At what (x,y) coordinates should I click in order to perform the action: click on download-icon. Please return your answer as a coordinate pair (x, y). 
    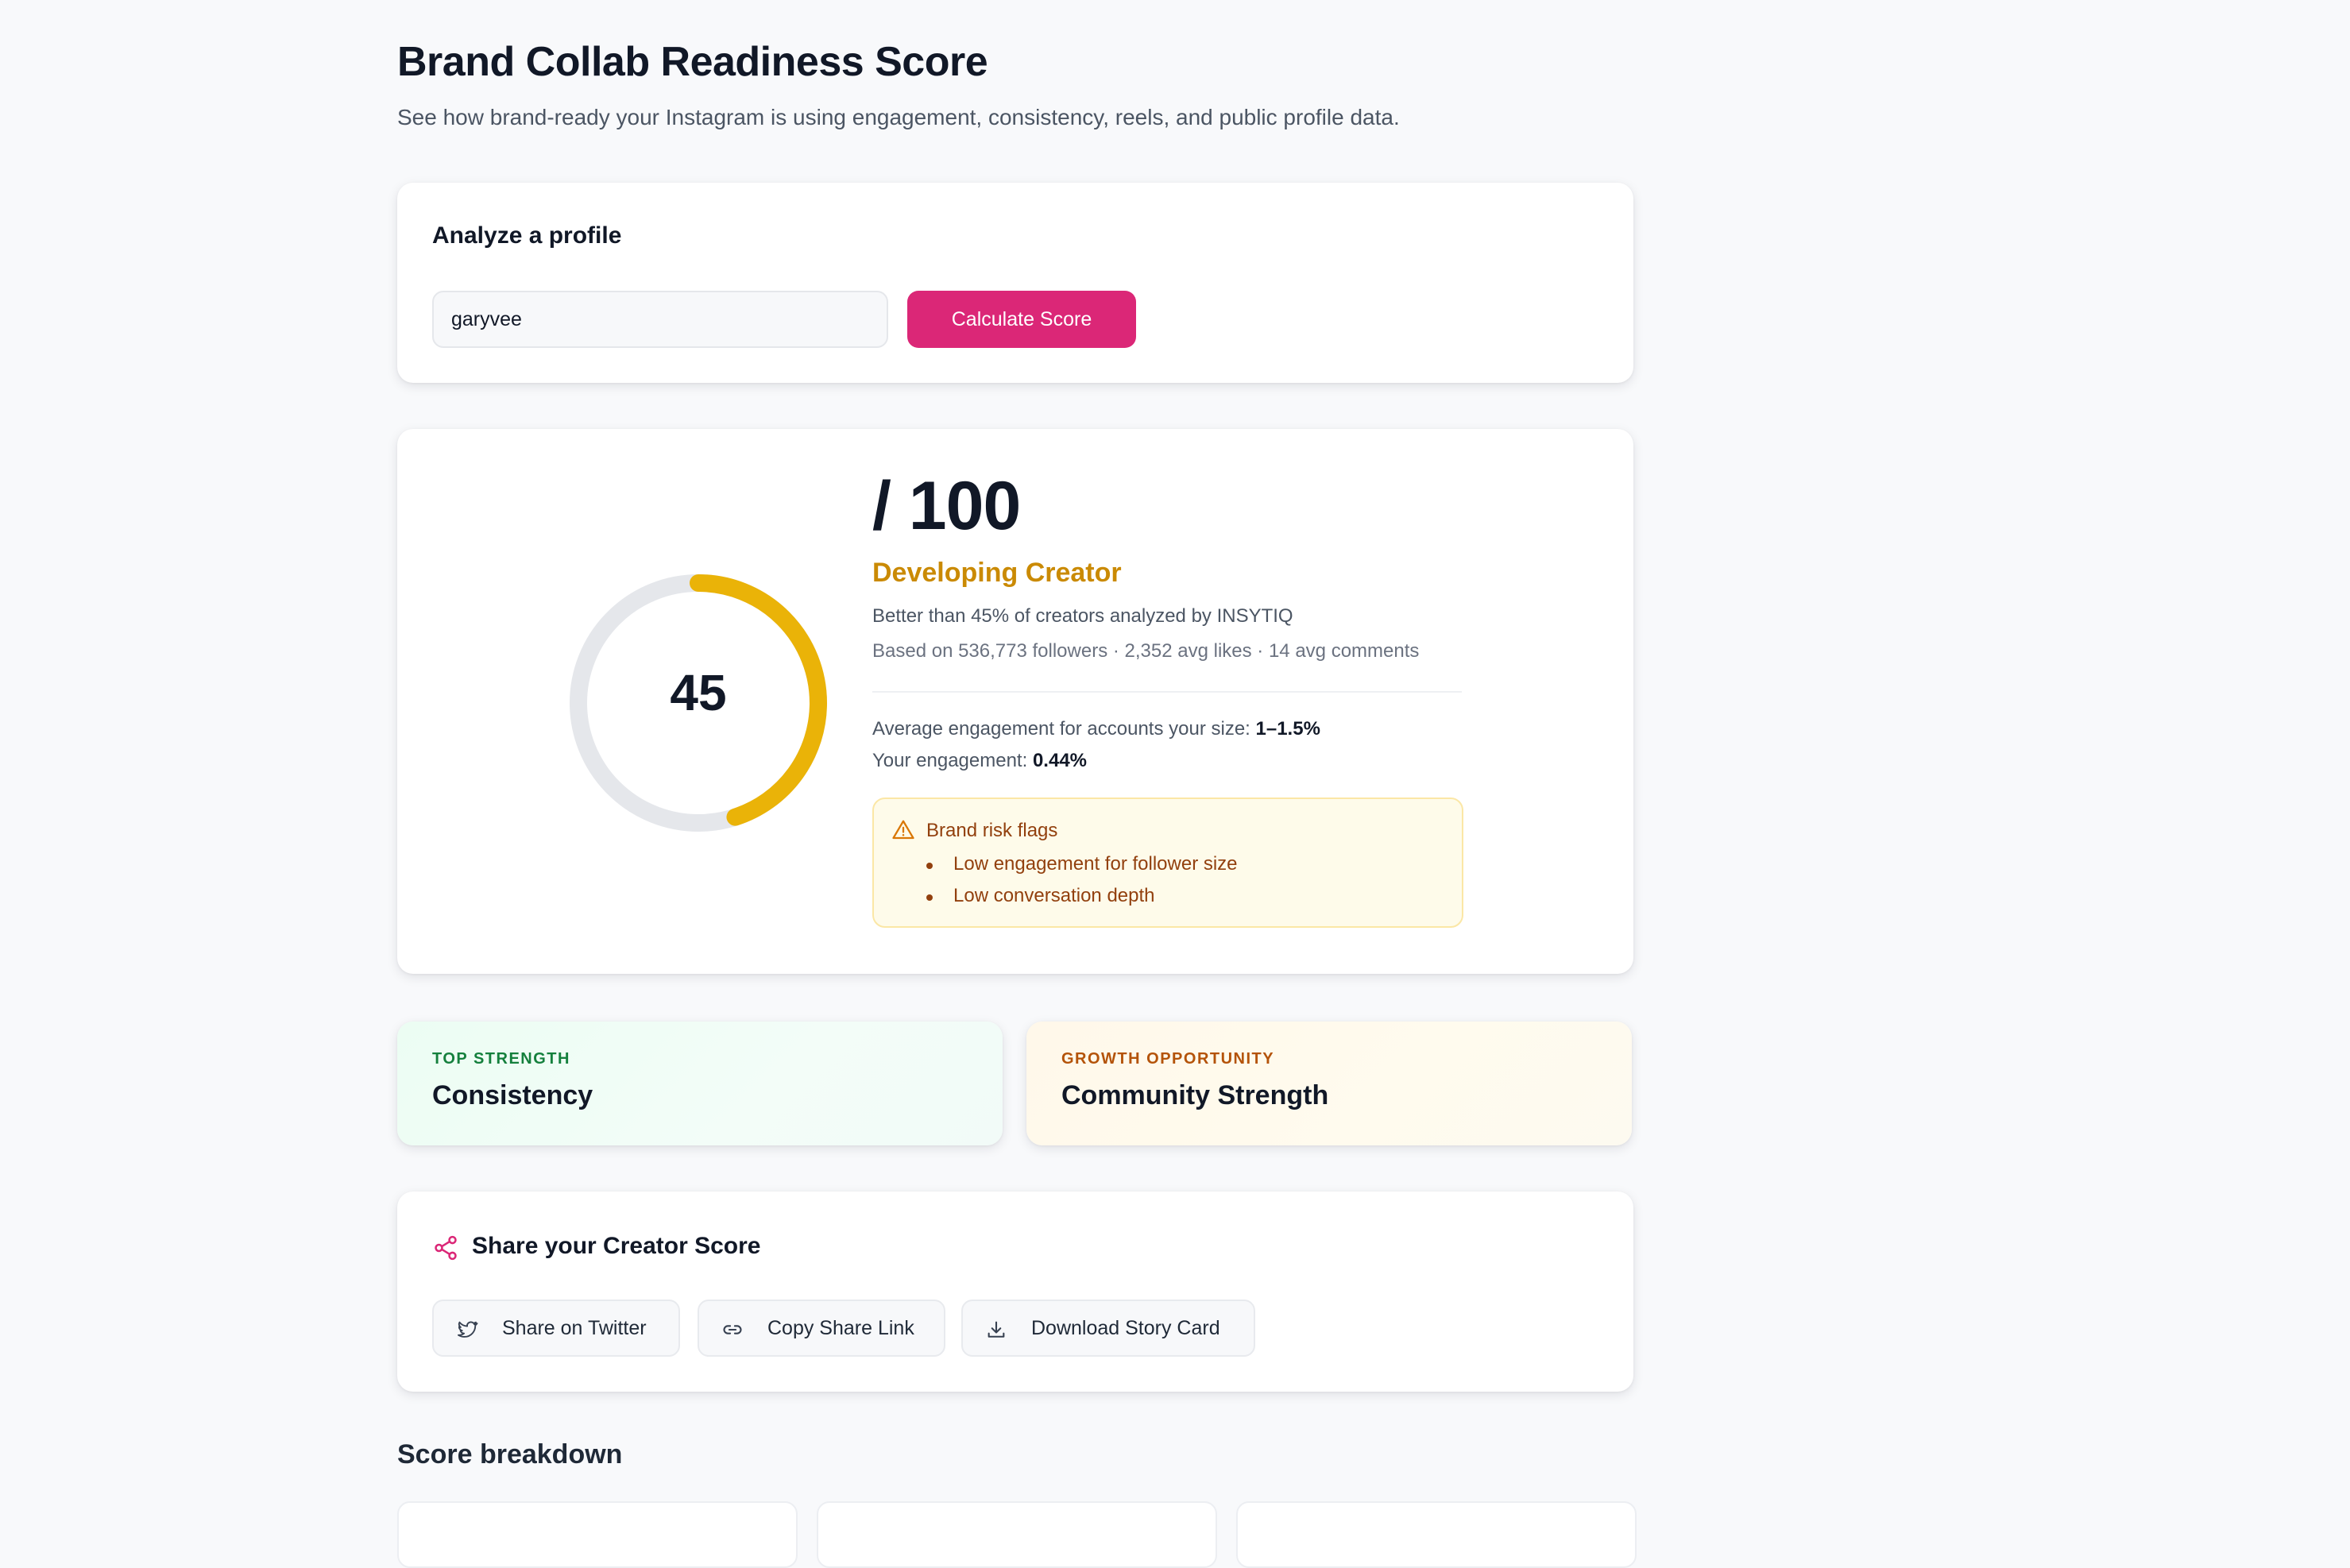
    Looking at the image, I should click on (996, 1329).